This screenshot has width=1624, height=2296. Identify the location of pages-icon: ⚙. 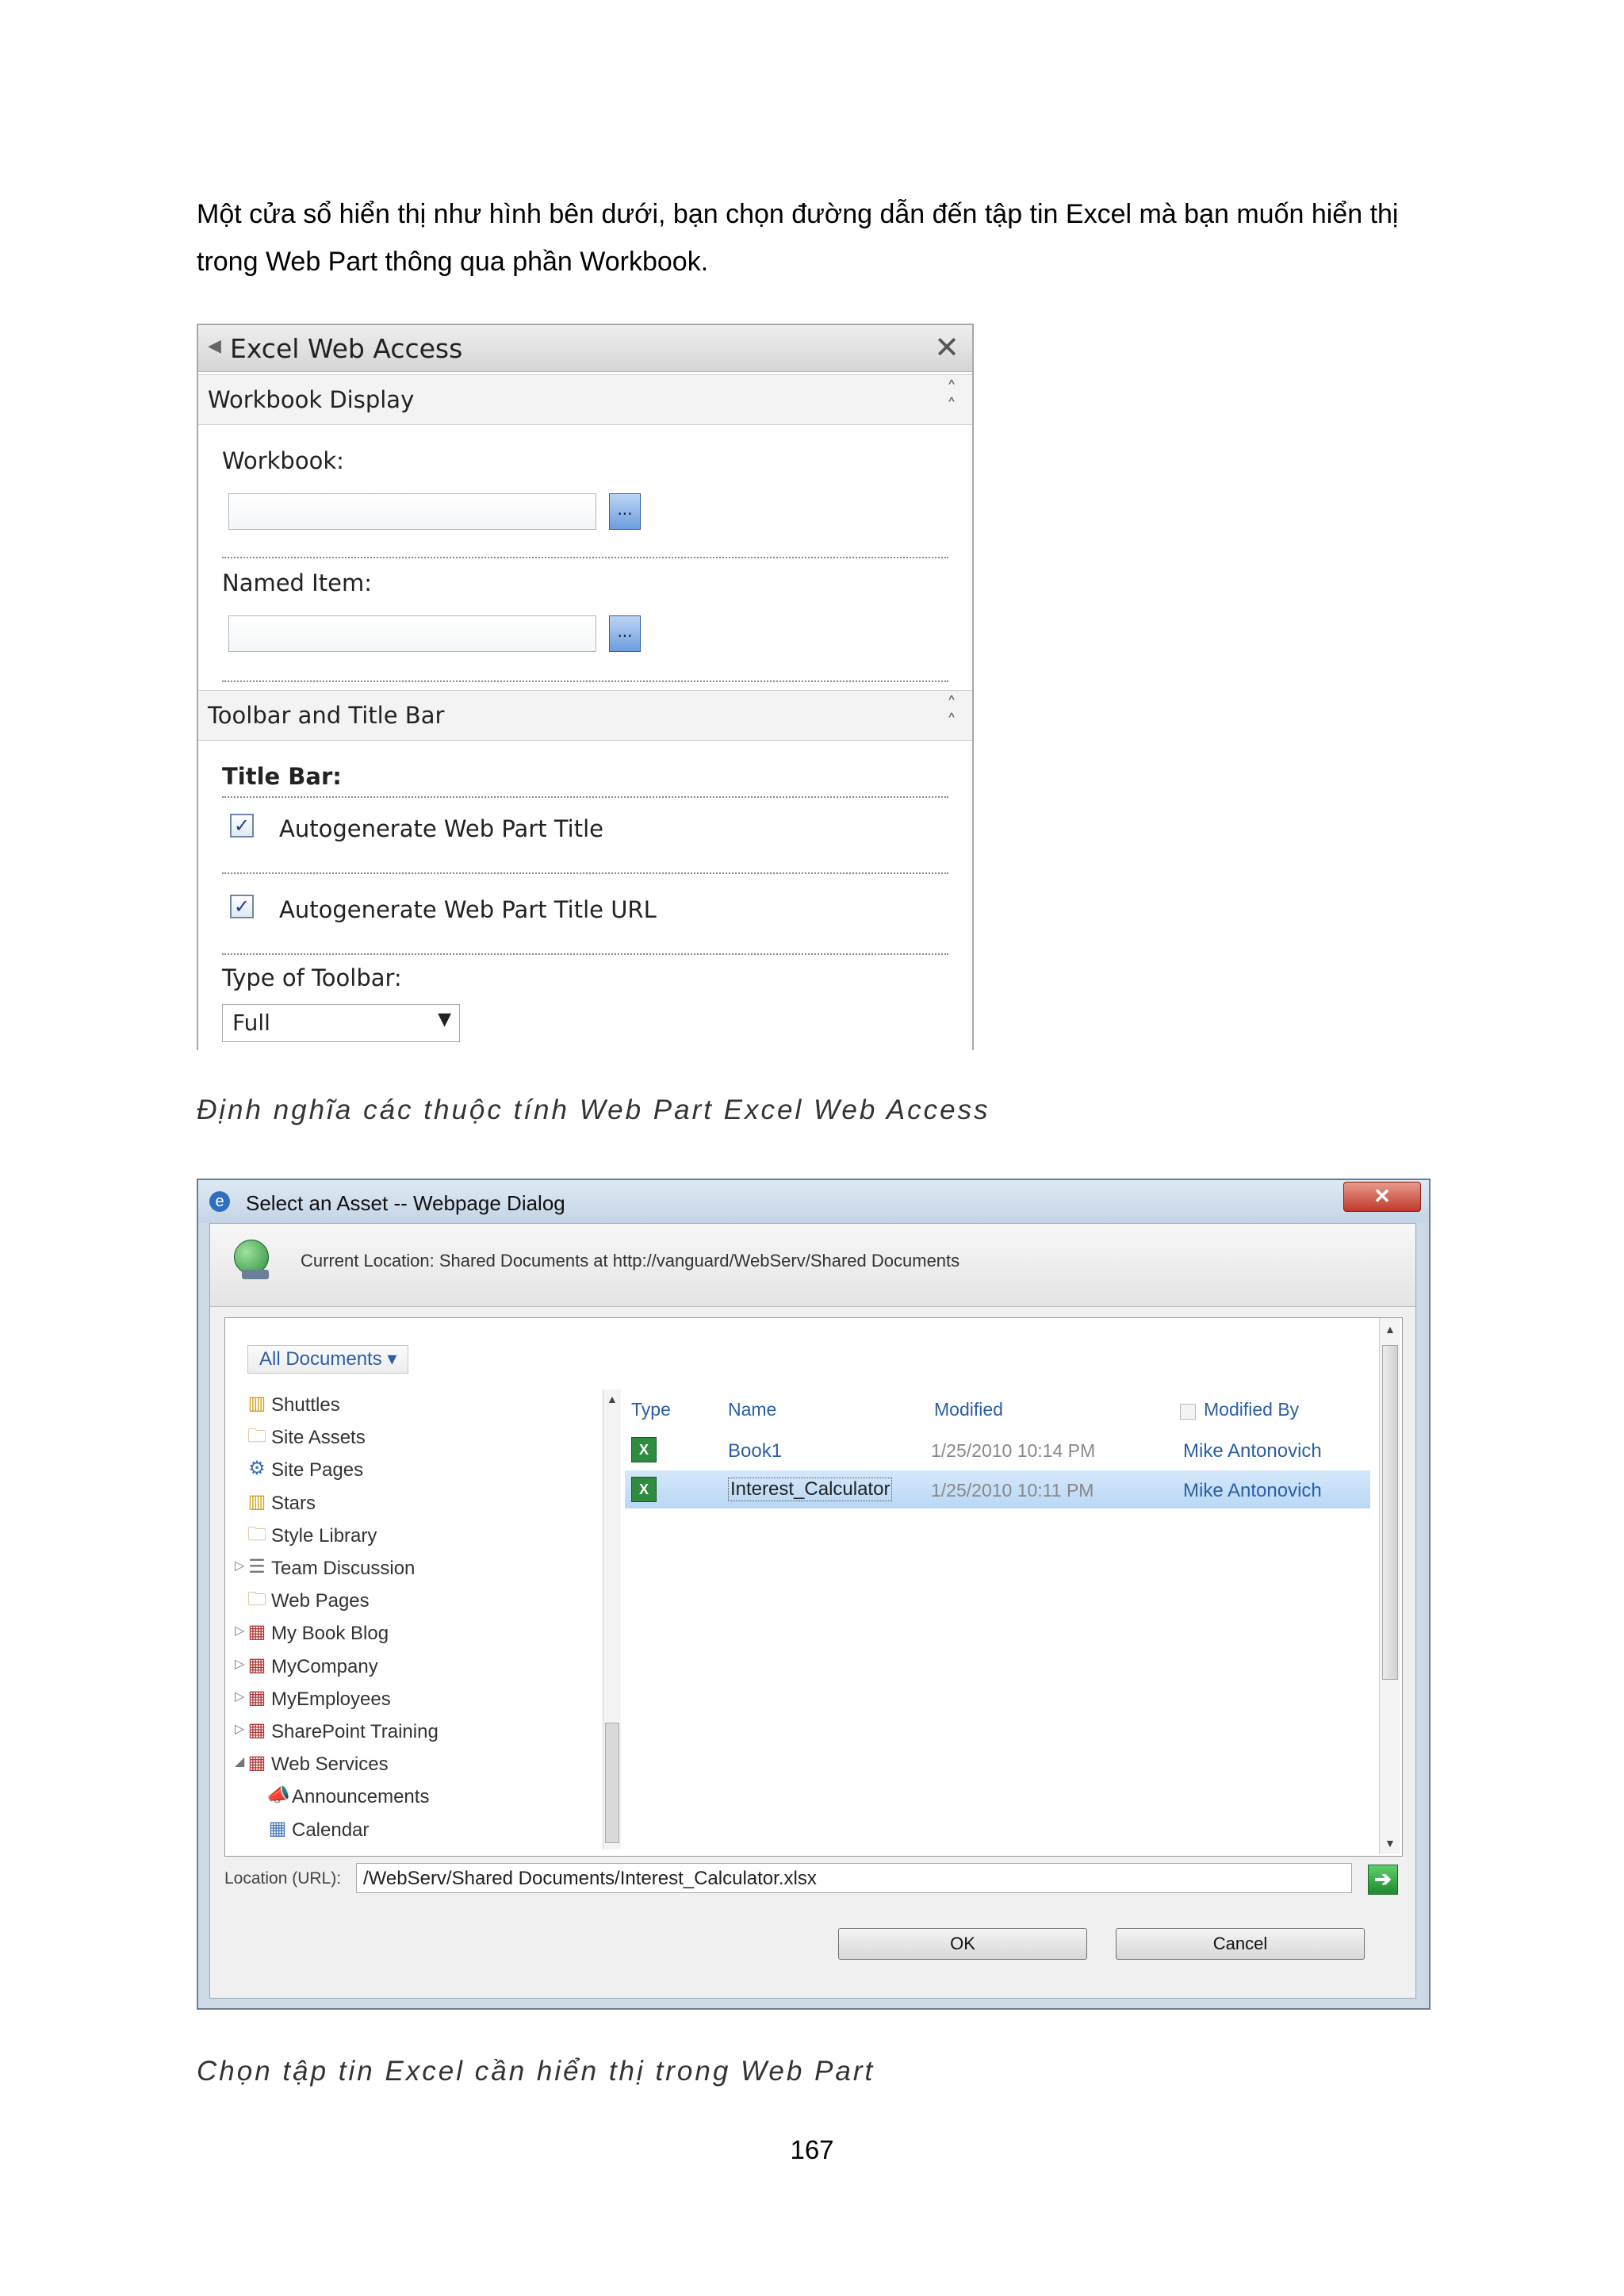
(257, 1469).